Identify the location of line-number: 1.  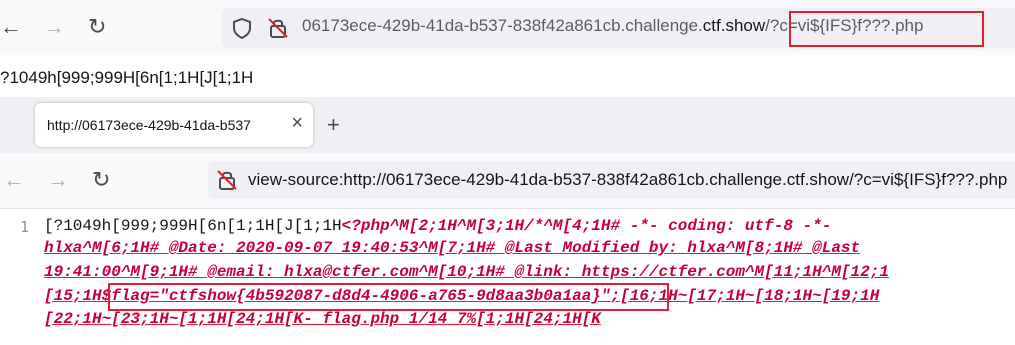
(25, 227).